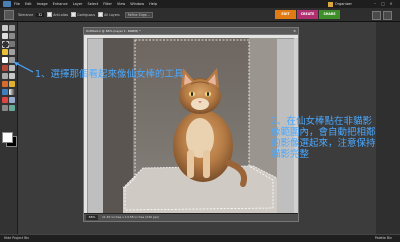 Image resolution: width=400 pixels, height=242 pixels. Describe the element at coordinates (61, 14) in the screenshot. I see `antialias-label: Anti-alias` at that location.